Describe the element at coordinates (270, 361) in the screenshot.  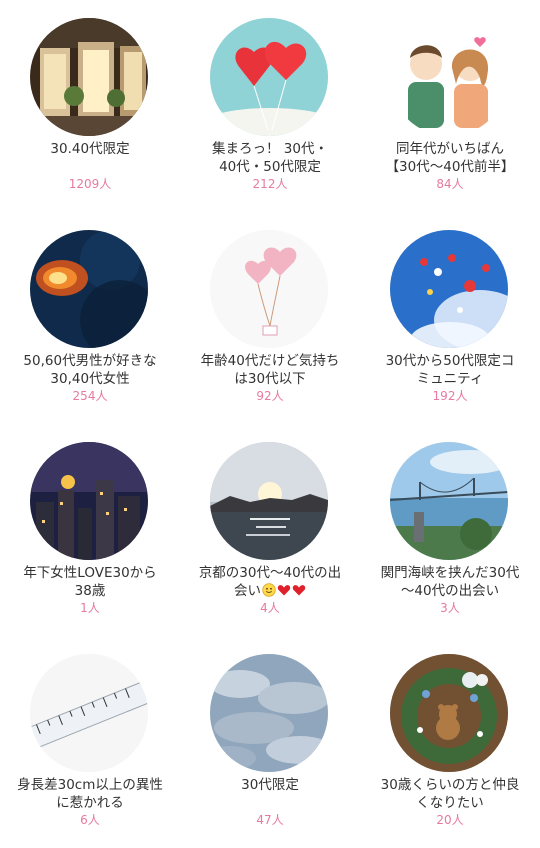
I see `community-title-line: 年齢40代だけど気持ち` at that location.